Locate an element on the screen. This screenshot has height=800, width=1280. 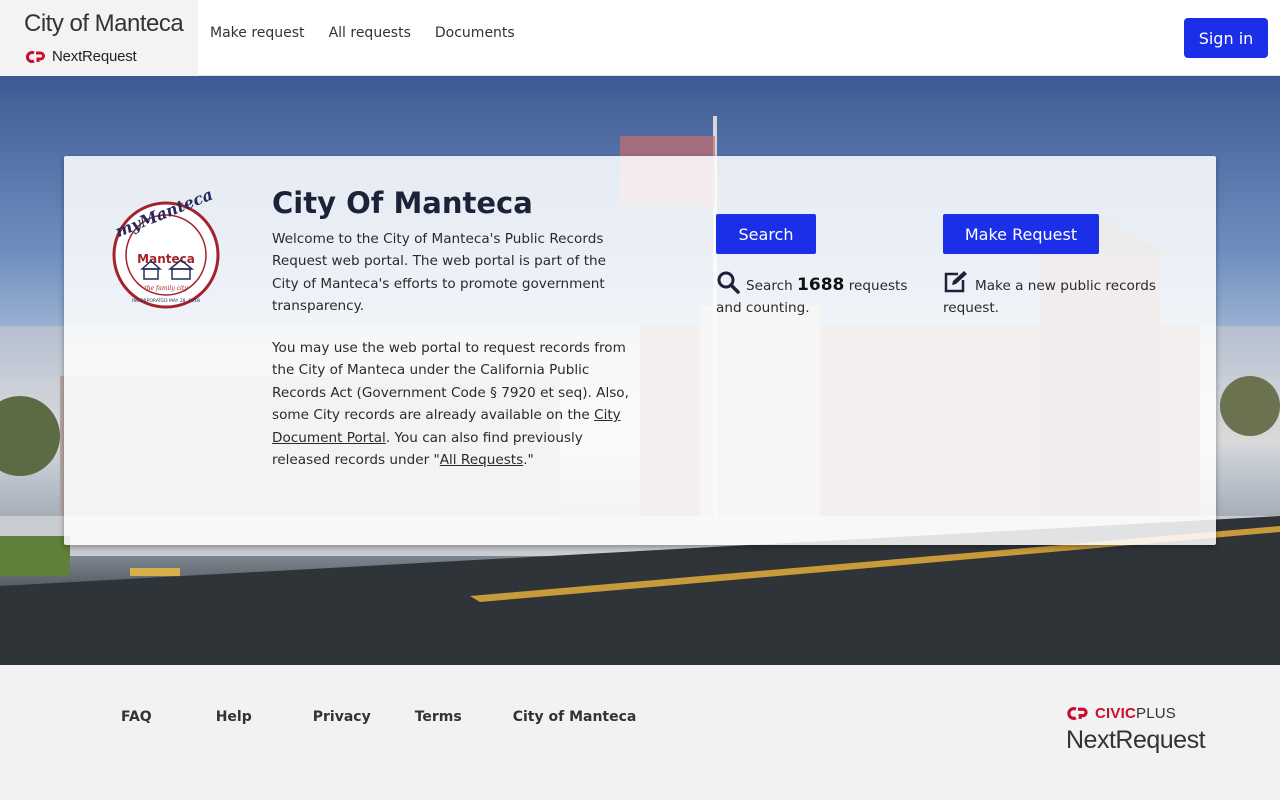
edit-icon is located at coordinates (955, 282).